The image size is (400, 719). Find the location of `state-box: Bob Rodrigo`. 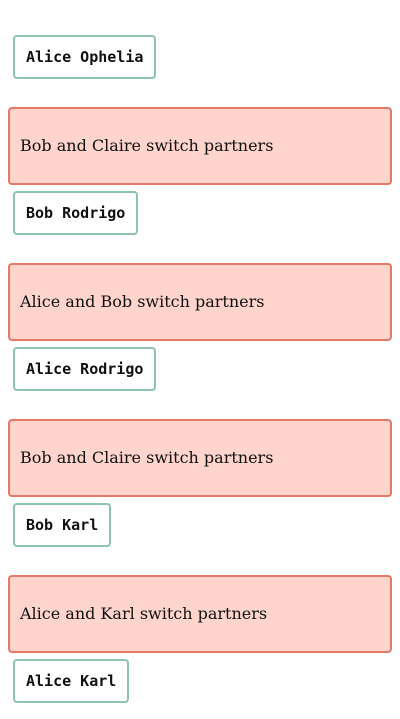

state-box: Bob Rodrigo is located at coordinates (76, 213).